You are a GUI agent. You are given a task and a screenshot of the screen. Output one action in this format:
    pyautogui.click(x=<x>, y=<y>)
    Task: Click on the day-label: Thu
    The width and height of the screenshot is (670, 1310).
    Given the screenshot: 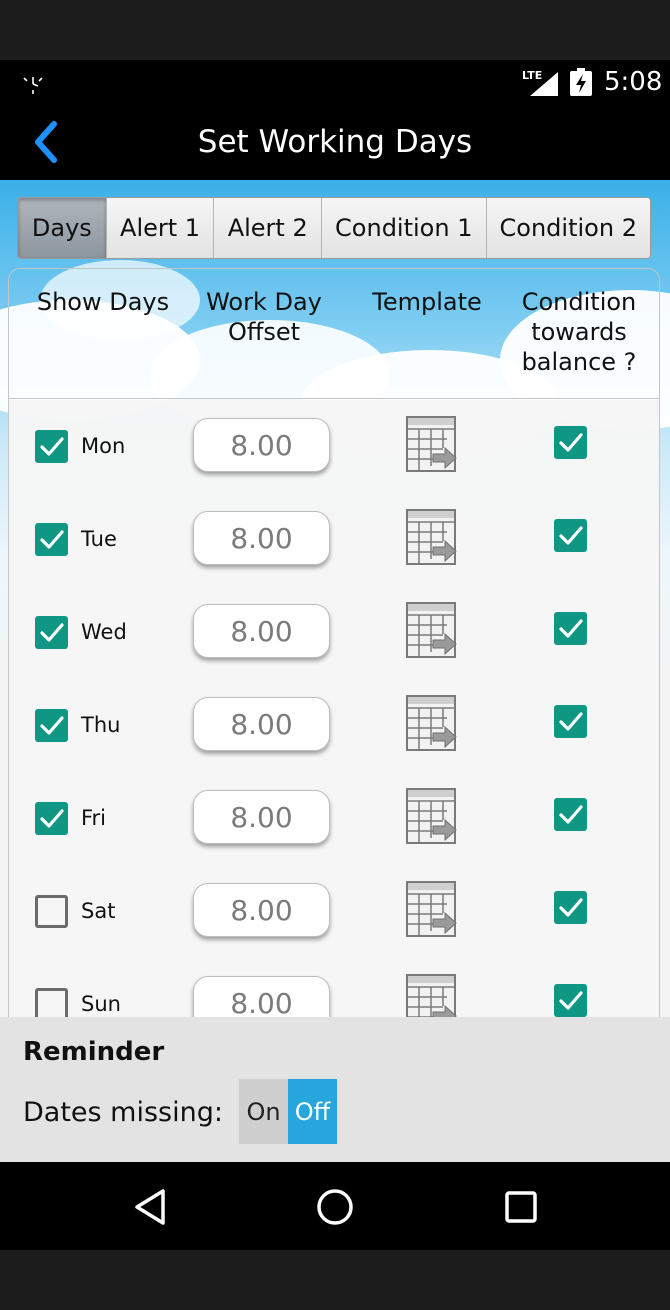 What is the action you would take?
    pyautogui.click(x=101, y=725)
    